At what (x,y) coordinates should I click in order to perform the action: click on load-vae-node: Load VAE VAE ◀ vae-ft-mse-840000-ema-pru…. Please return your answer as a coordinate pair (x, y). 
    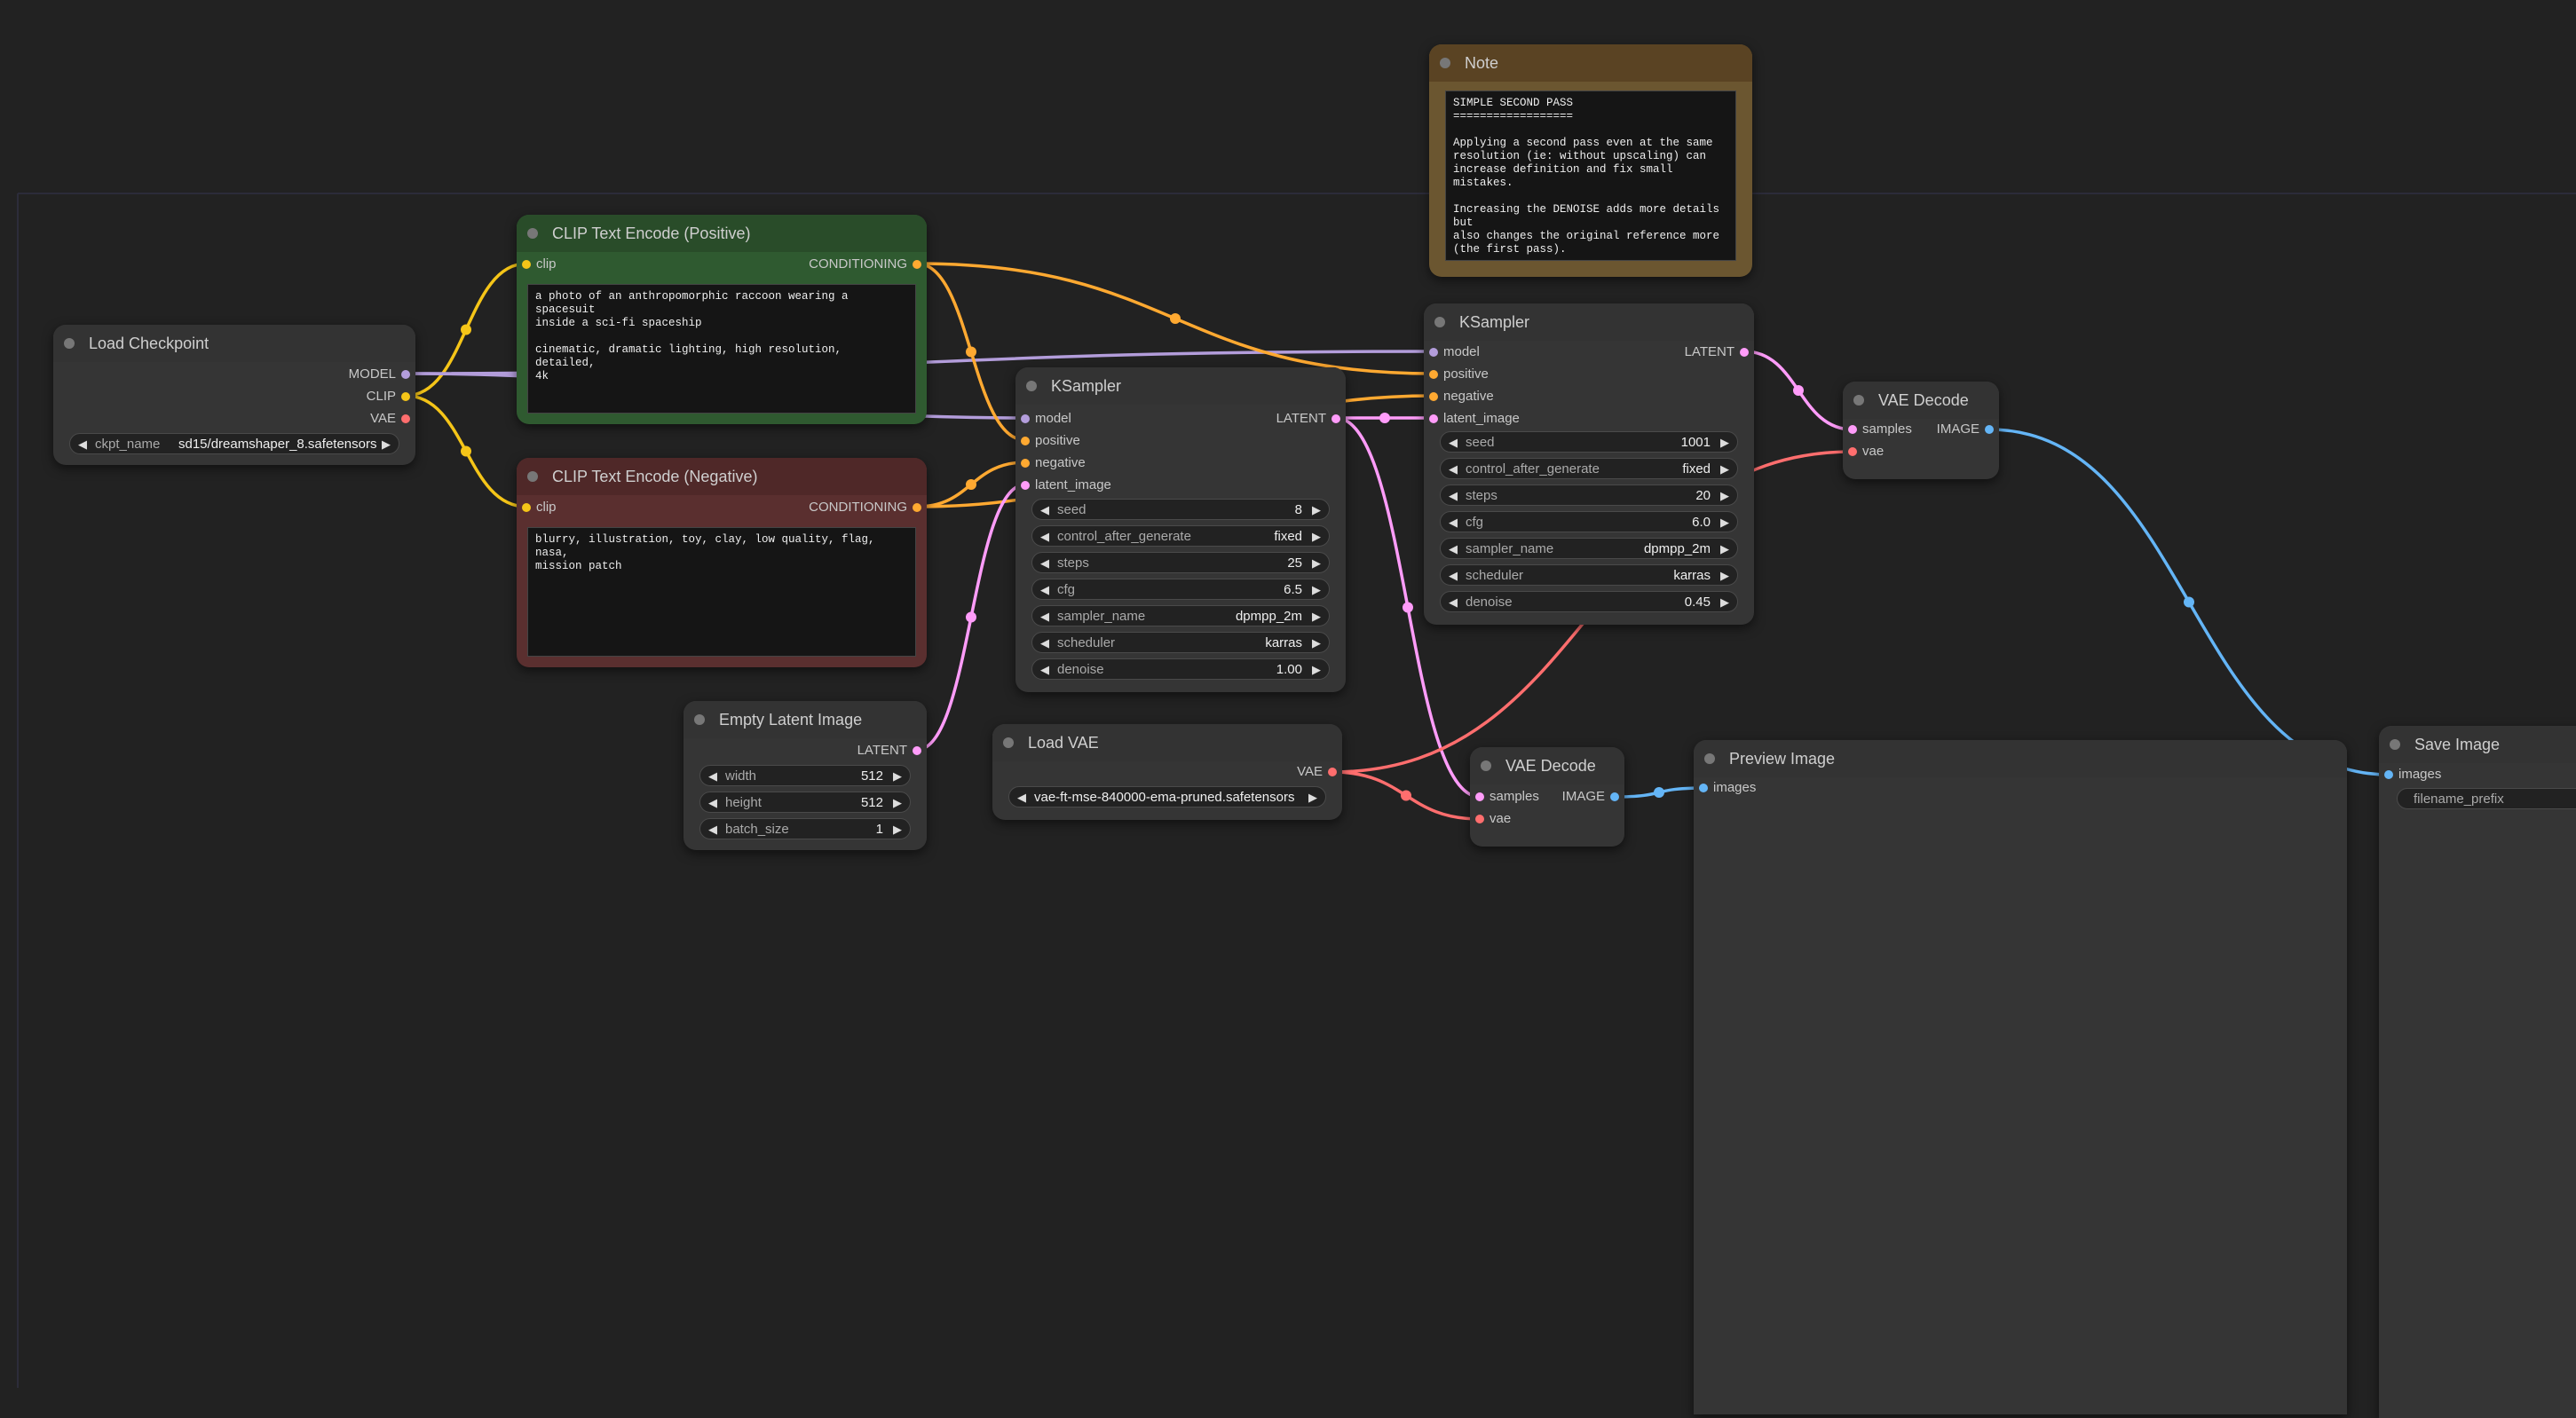
    Looking at the image, I should click on (1167, 772).